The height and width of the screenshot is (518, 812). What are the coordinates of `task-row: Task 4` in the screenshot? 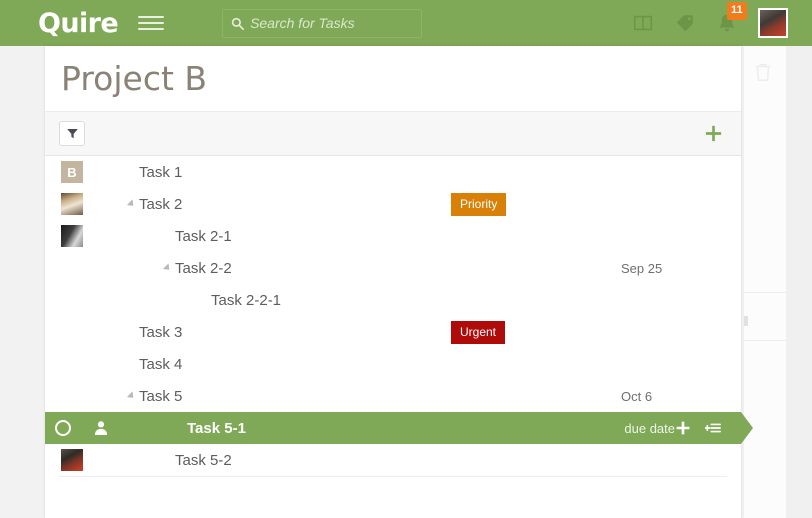 It's located at (393, 364).